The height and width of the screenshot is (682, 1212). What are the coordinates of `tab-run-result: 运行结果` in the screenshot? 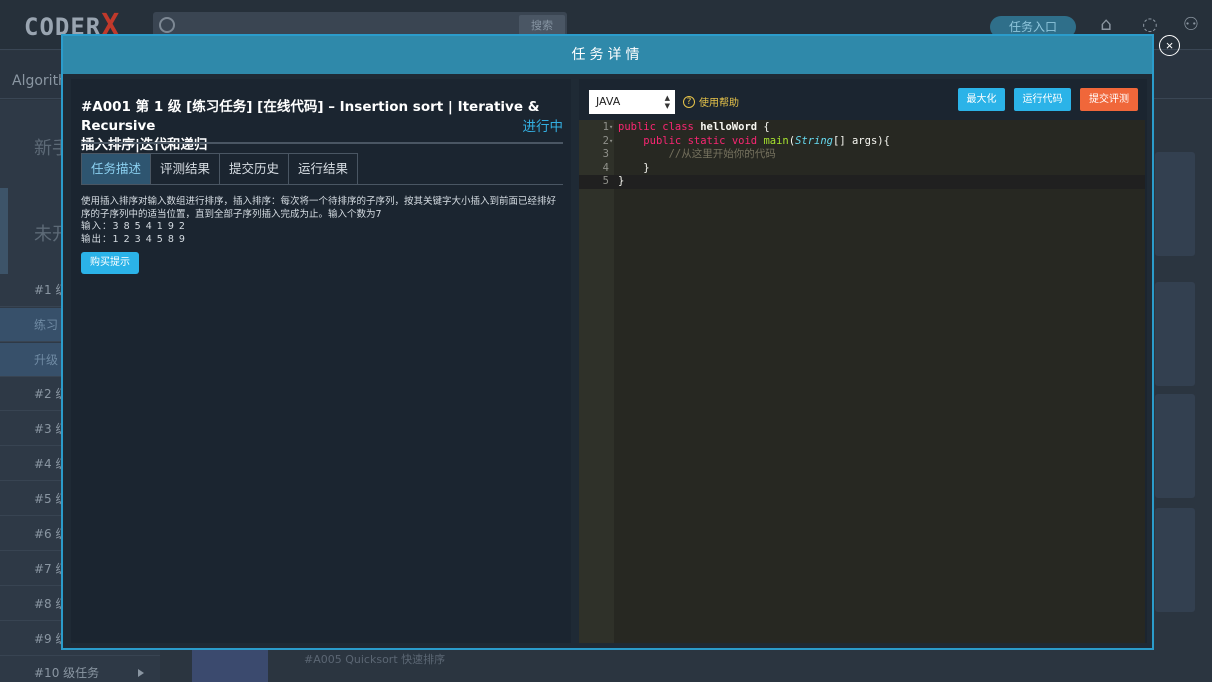 It's located at (323, 169).